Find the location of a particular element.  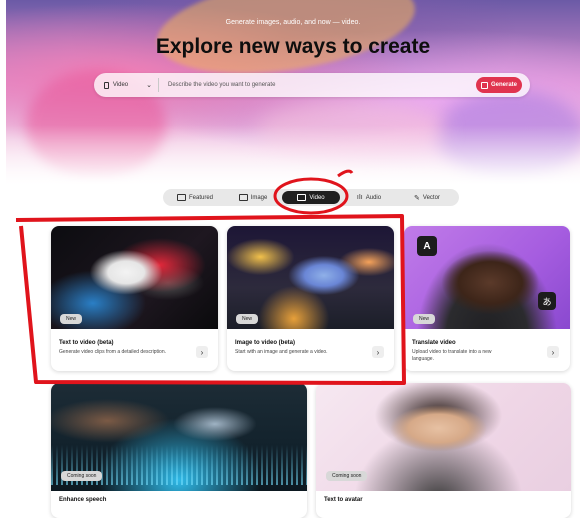

hero-fade is located at coordinates (293, 155).